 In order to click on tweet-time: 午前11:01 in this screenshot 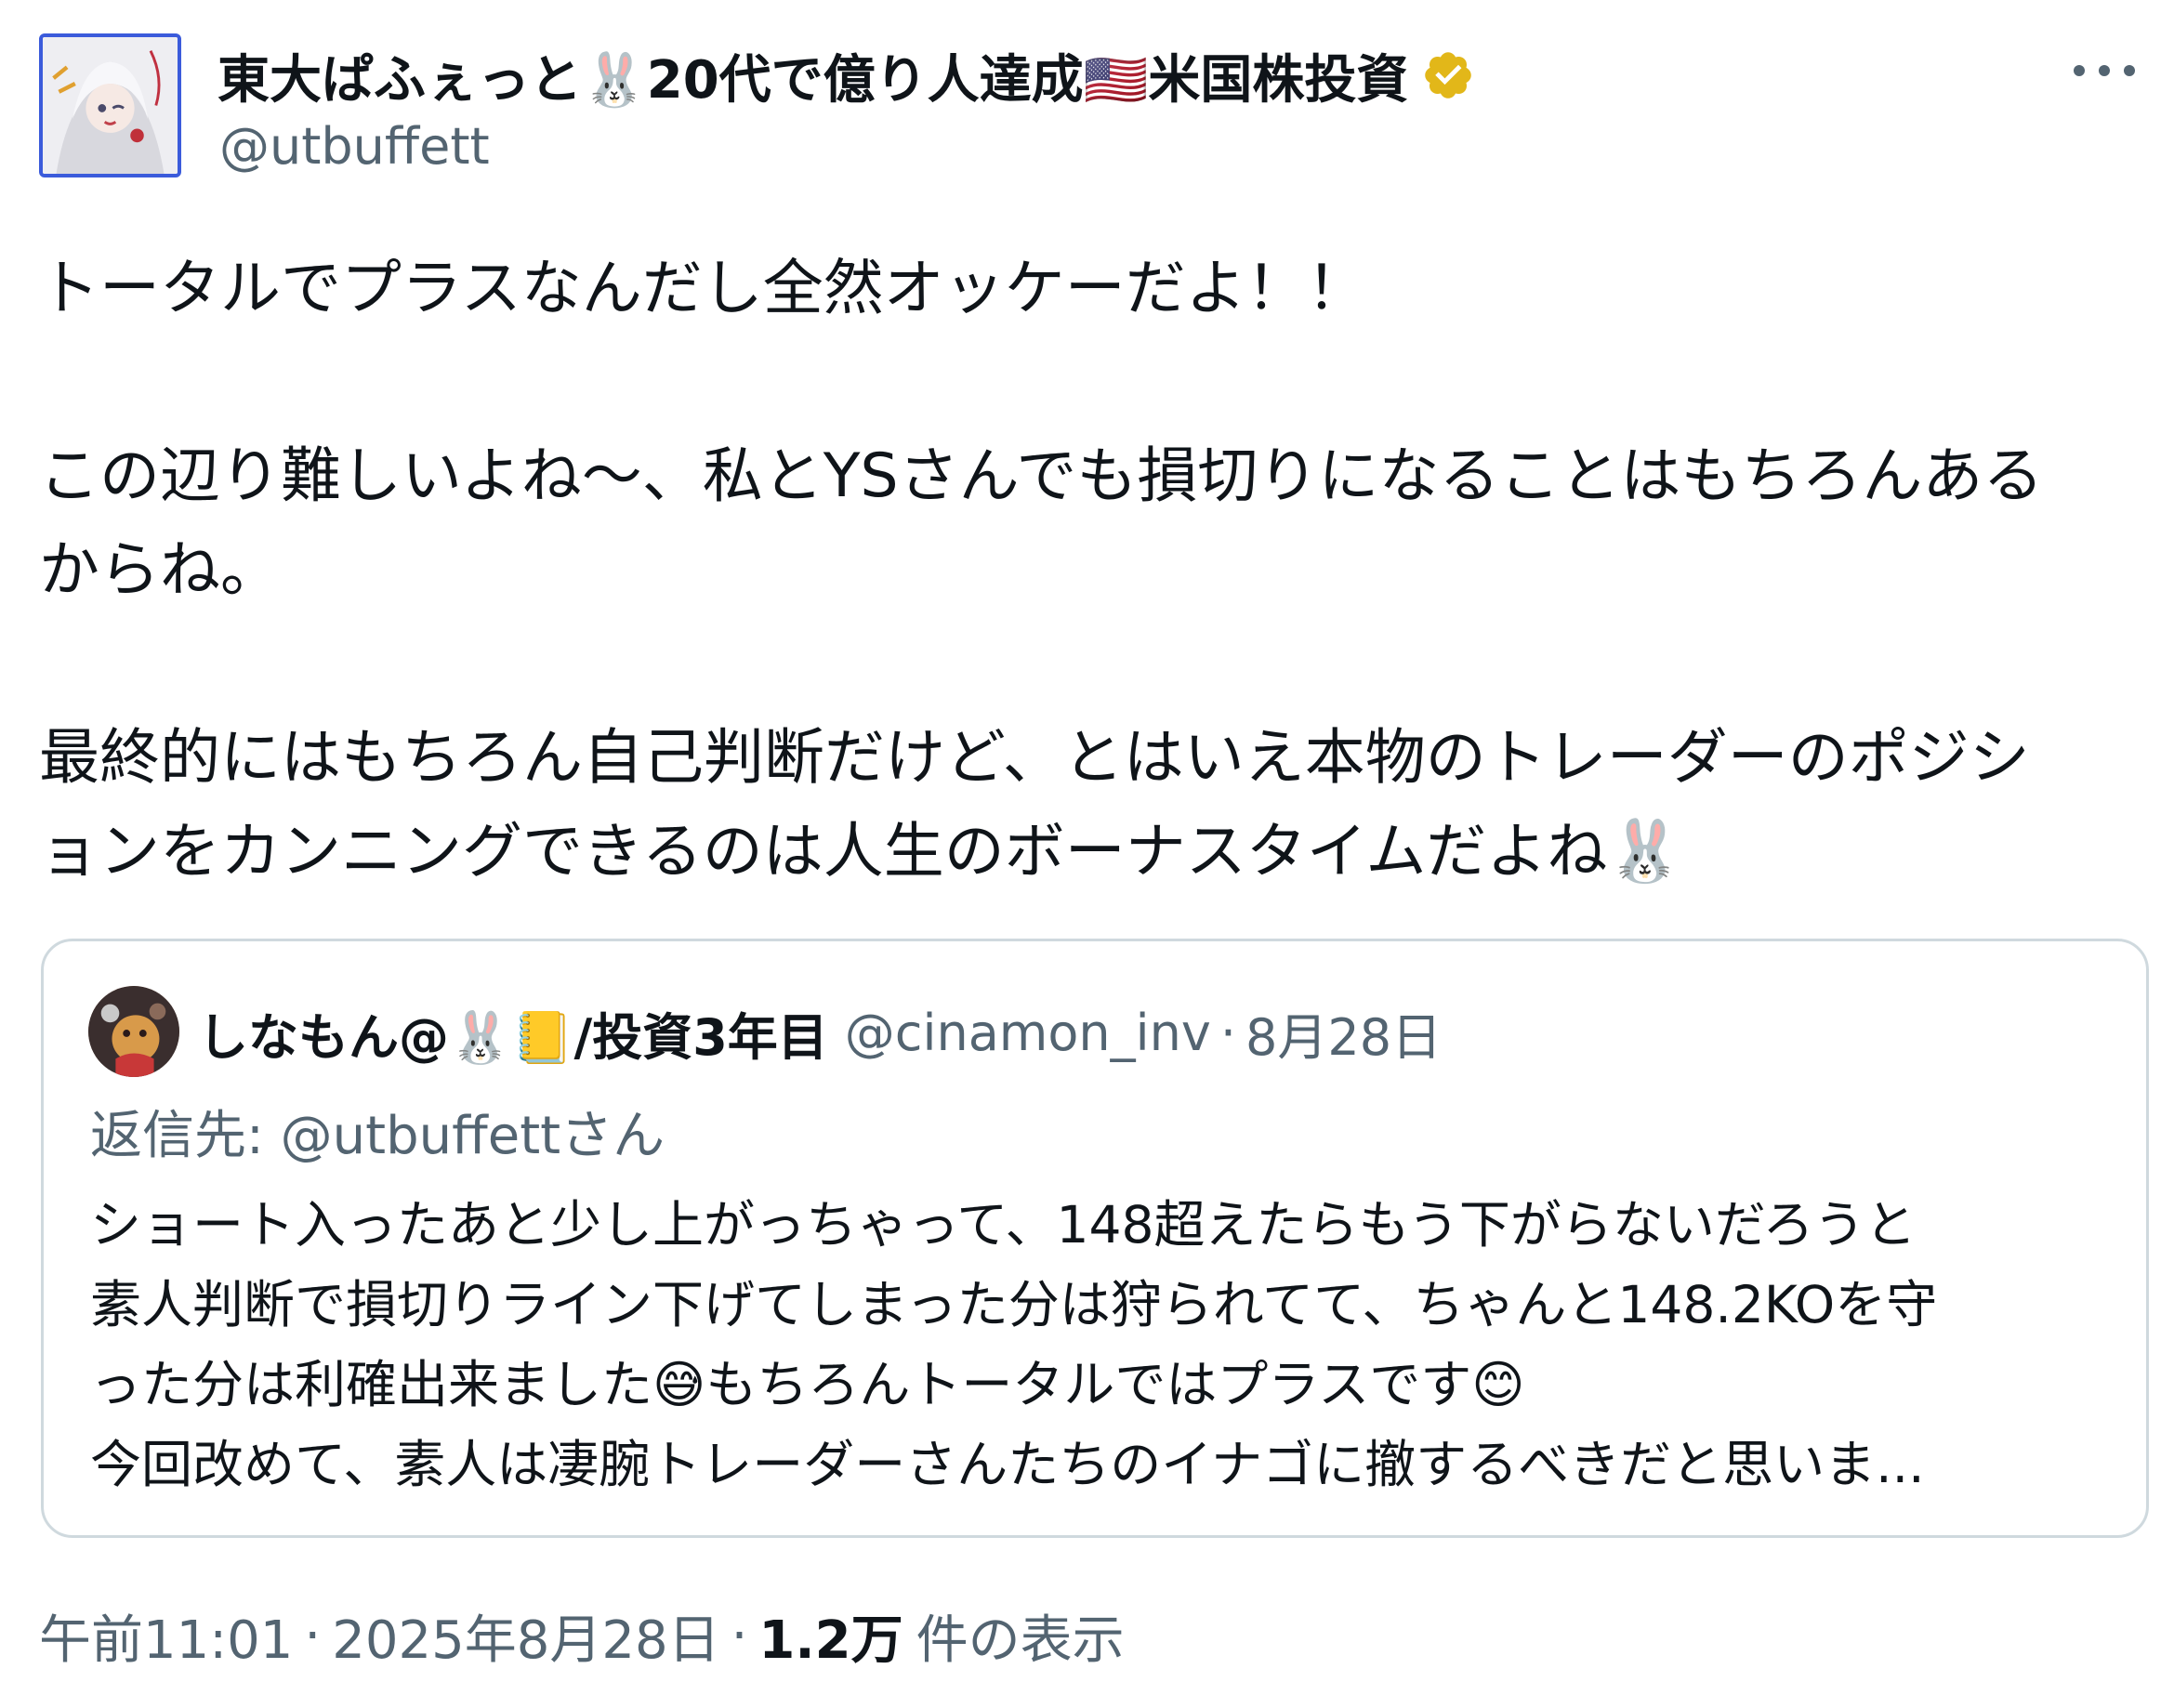, I will do `click(166, 1636)`.